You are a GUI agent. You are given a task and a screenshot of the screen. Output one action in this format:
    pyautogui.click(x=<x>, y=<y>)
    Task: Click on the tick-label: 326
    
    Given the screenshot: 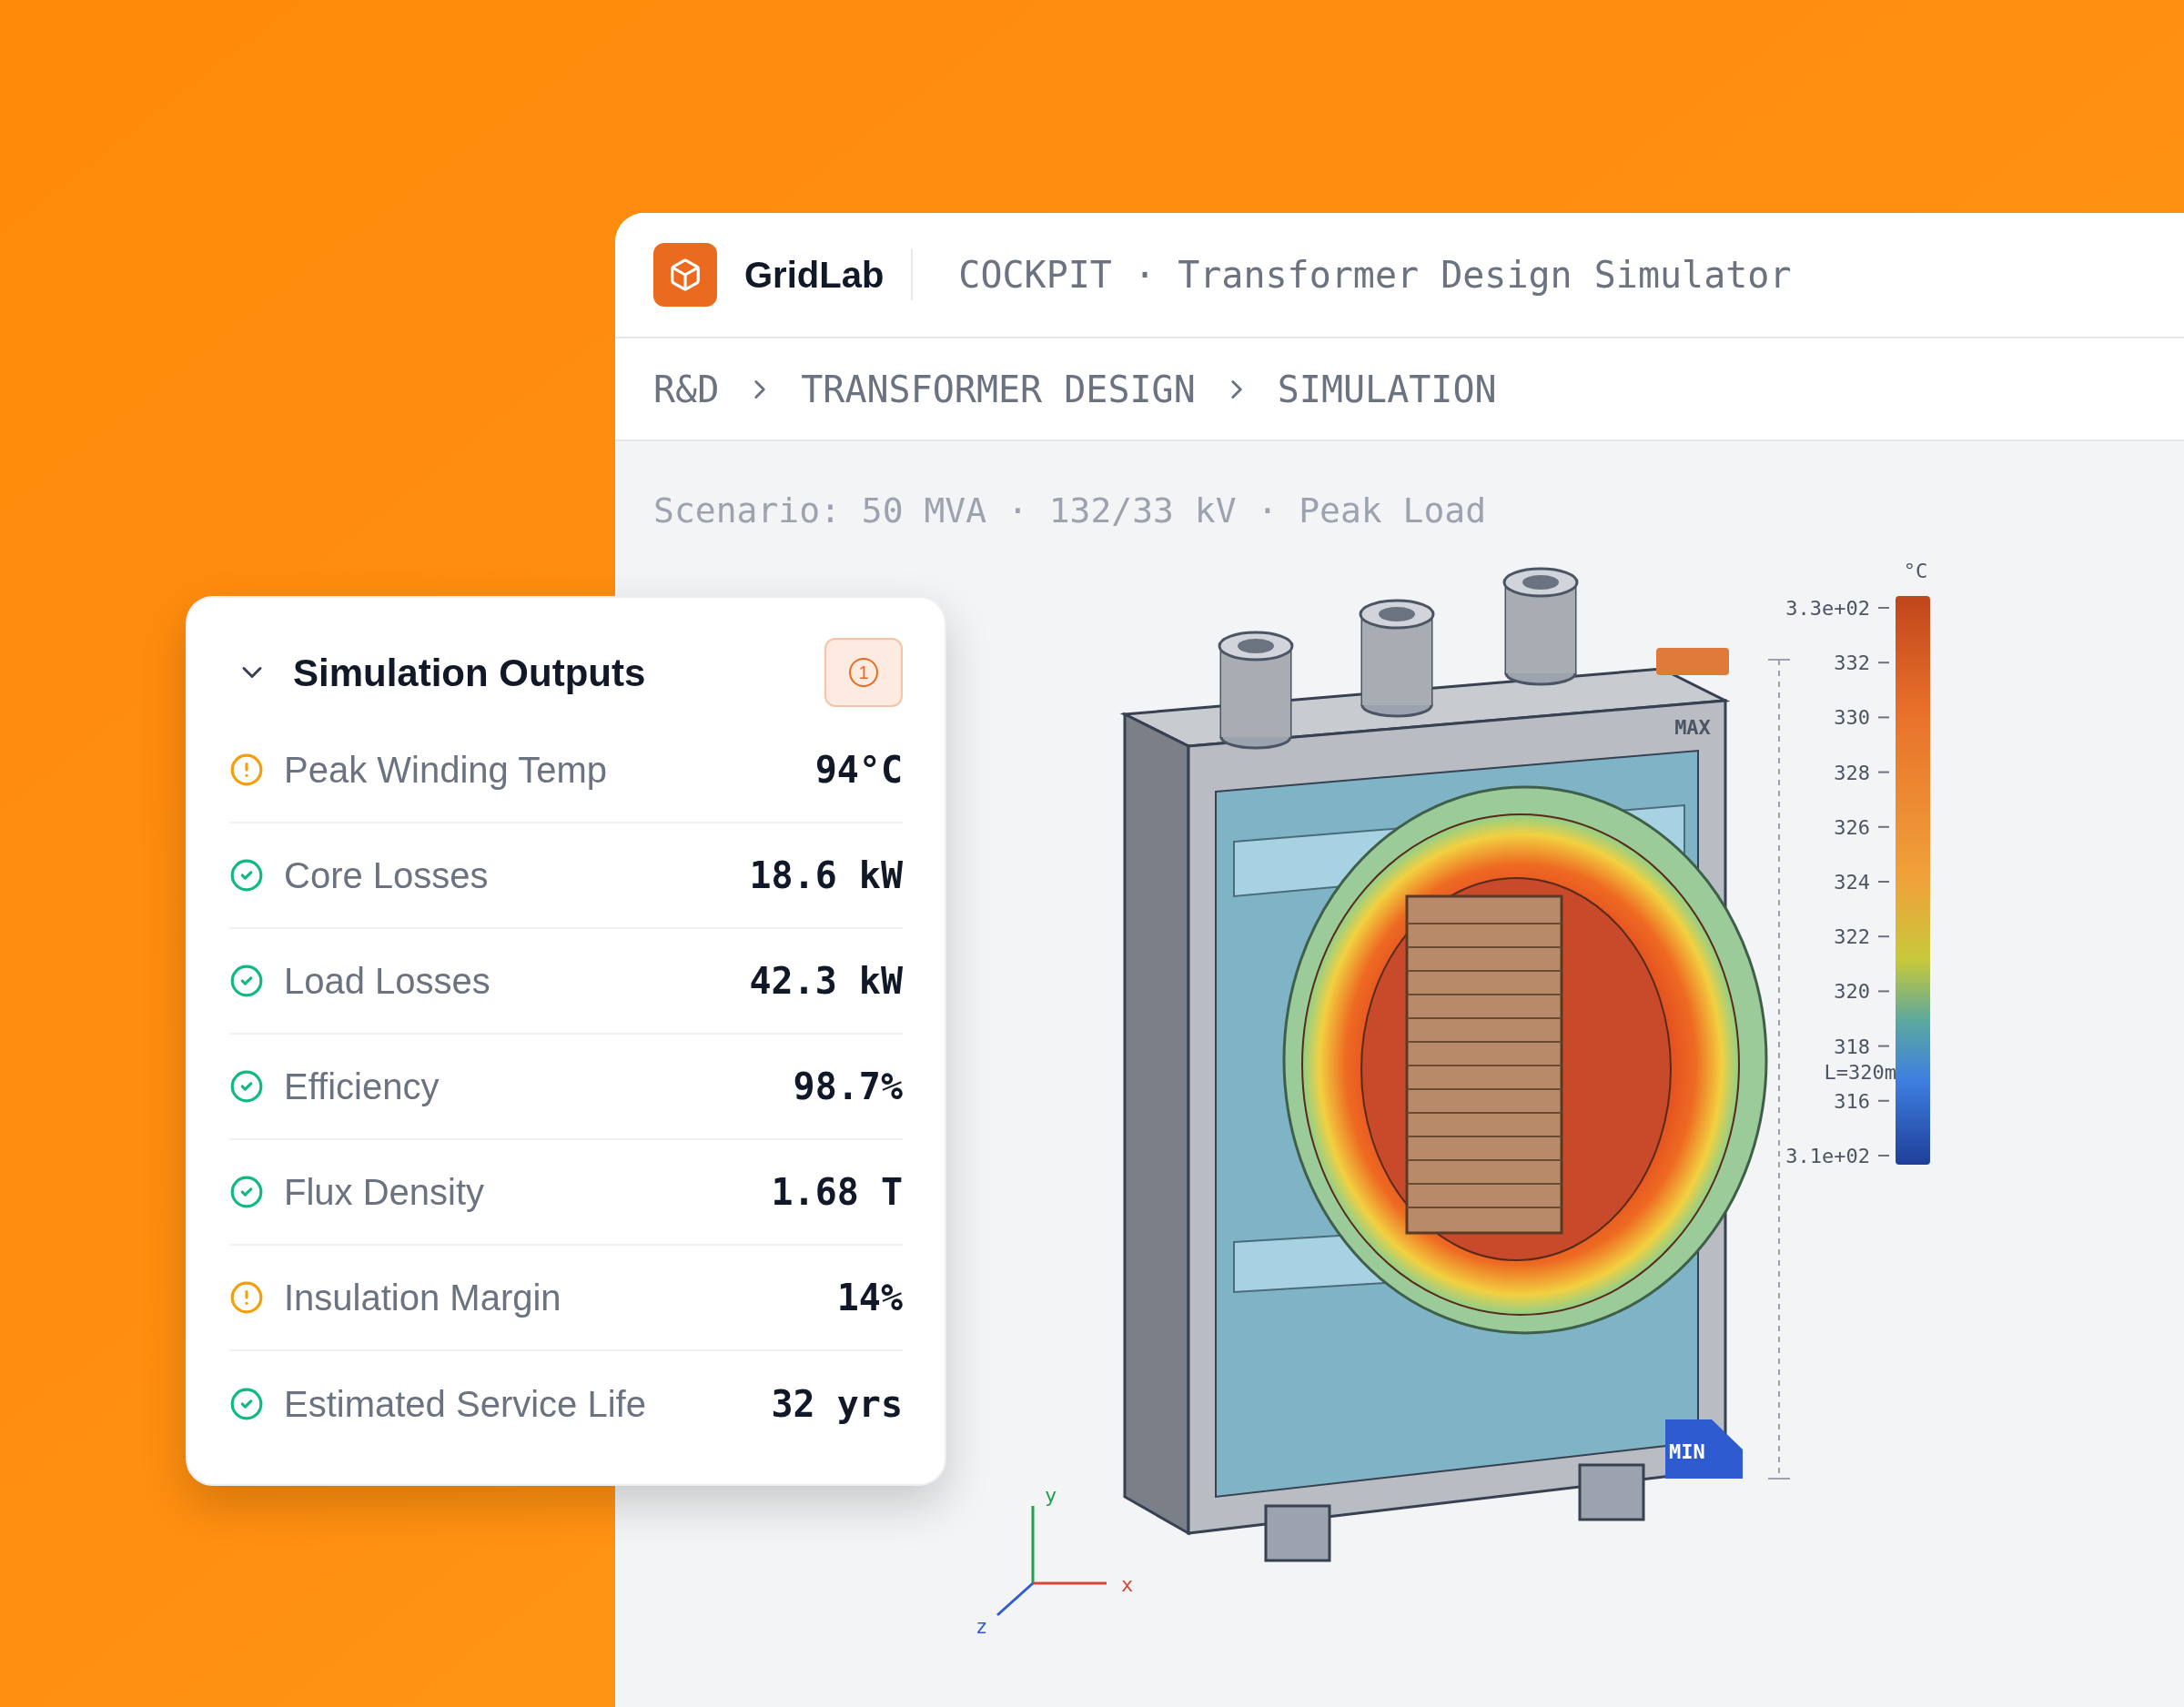 What is the action you would take?
    pyautogui.click(x=1852, y=827)
    